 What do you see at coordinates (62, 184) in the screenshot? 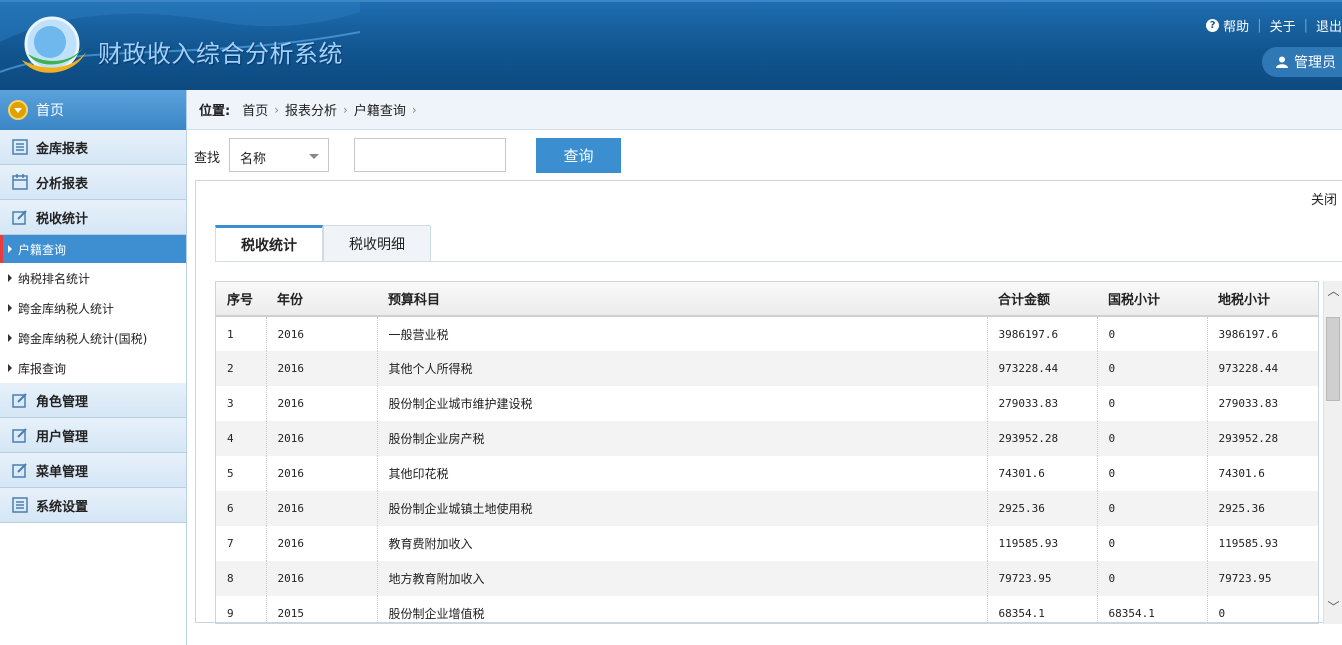
I see `sidebar-item-label: 分析报表` at bounding box center [62, 184].